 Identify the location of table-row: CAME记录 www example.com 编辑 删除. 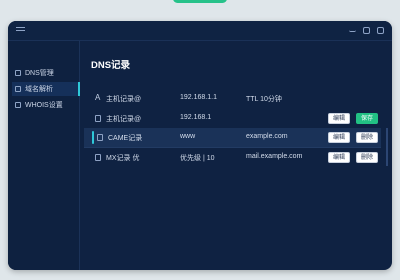
(232, 137).